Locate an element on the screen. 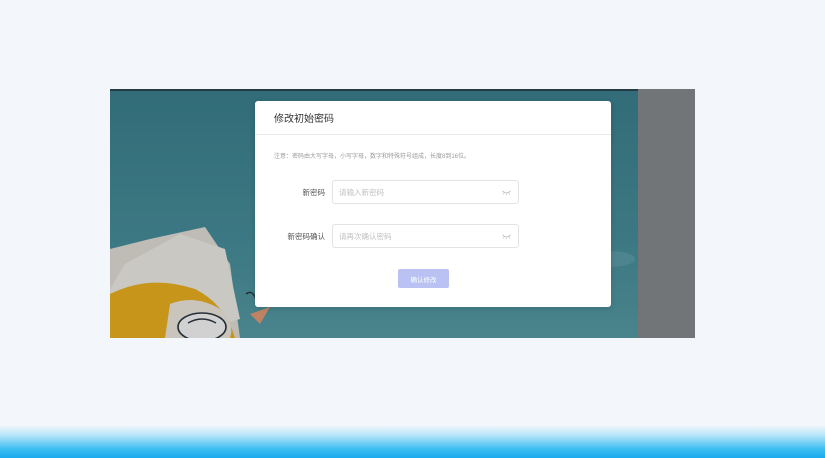  new-password-row: 新密码 is located at coordinates (433, 192).